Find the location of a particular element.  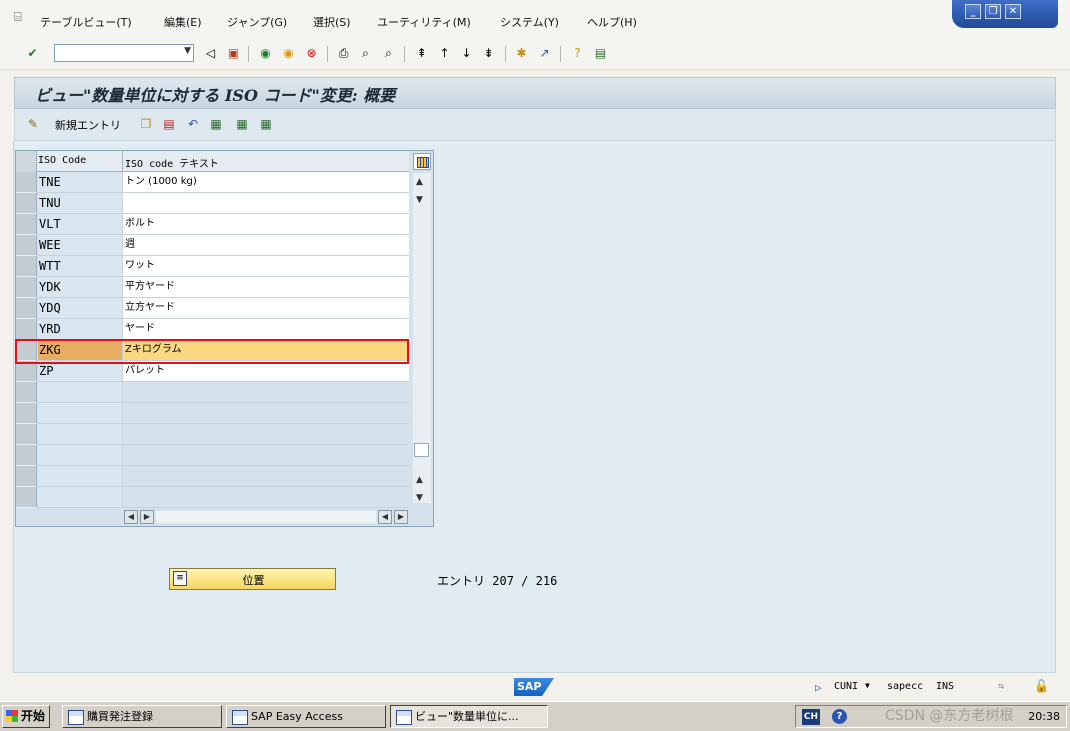

menu-utilities: ユーティリティ(M) is located at coordinates (424, 22).